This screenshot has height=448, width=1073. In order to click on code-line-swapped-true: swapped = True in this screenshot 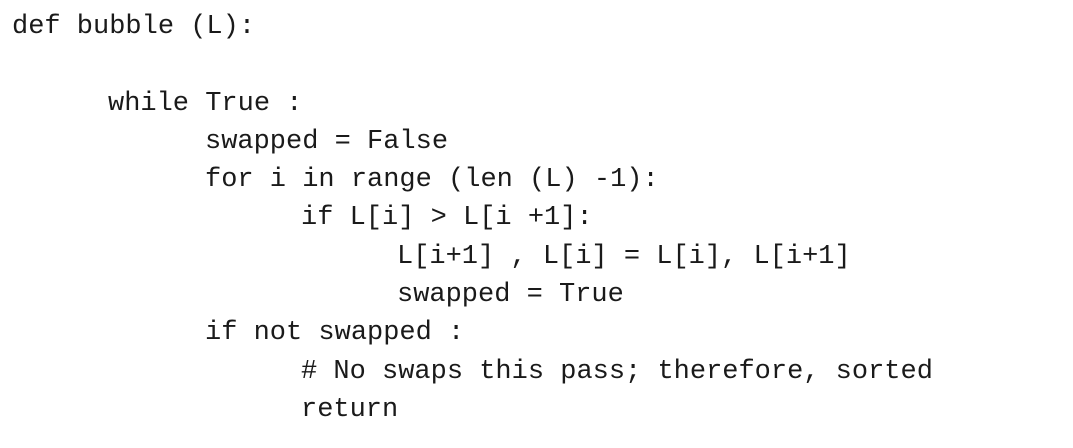, I will do `click(510, 295)`.